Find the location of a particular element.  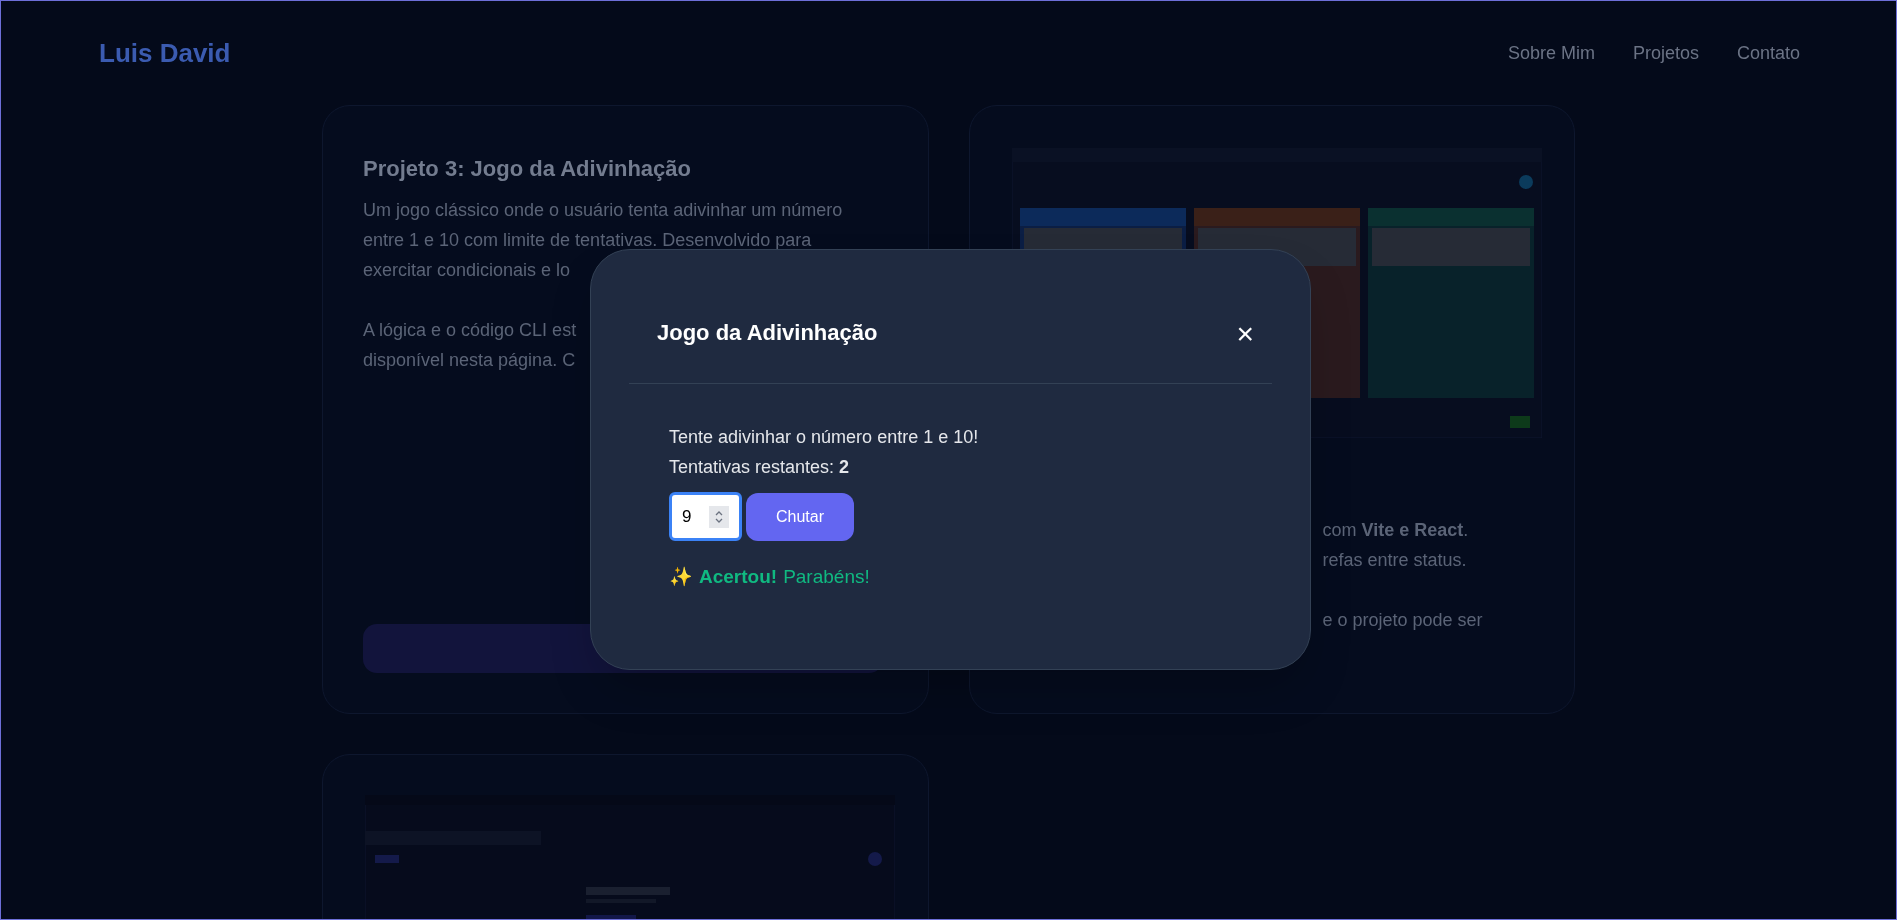

paragraph-line: disponível nesta página. C is located at coordinates (469, 360).